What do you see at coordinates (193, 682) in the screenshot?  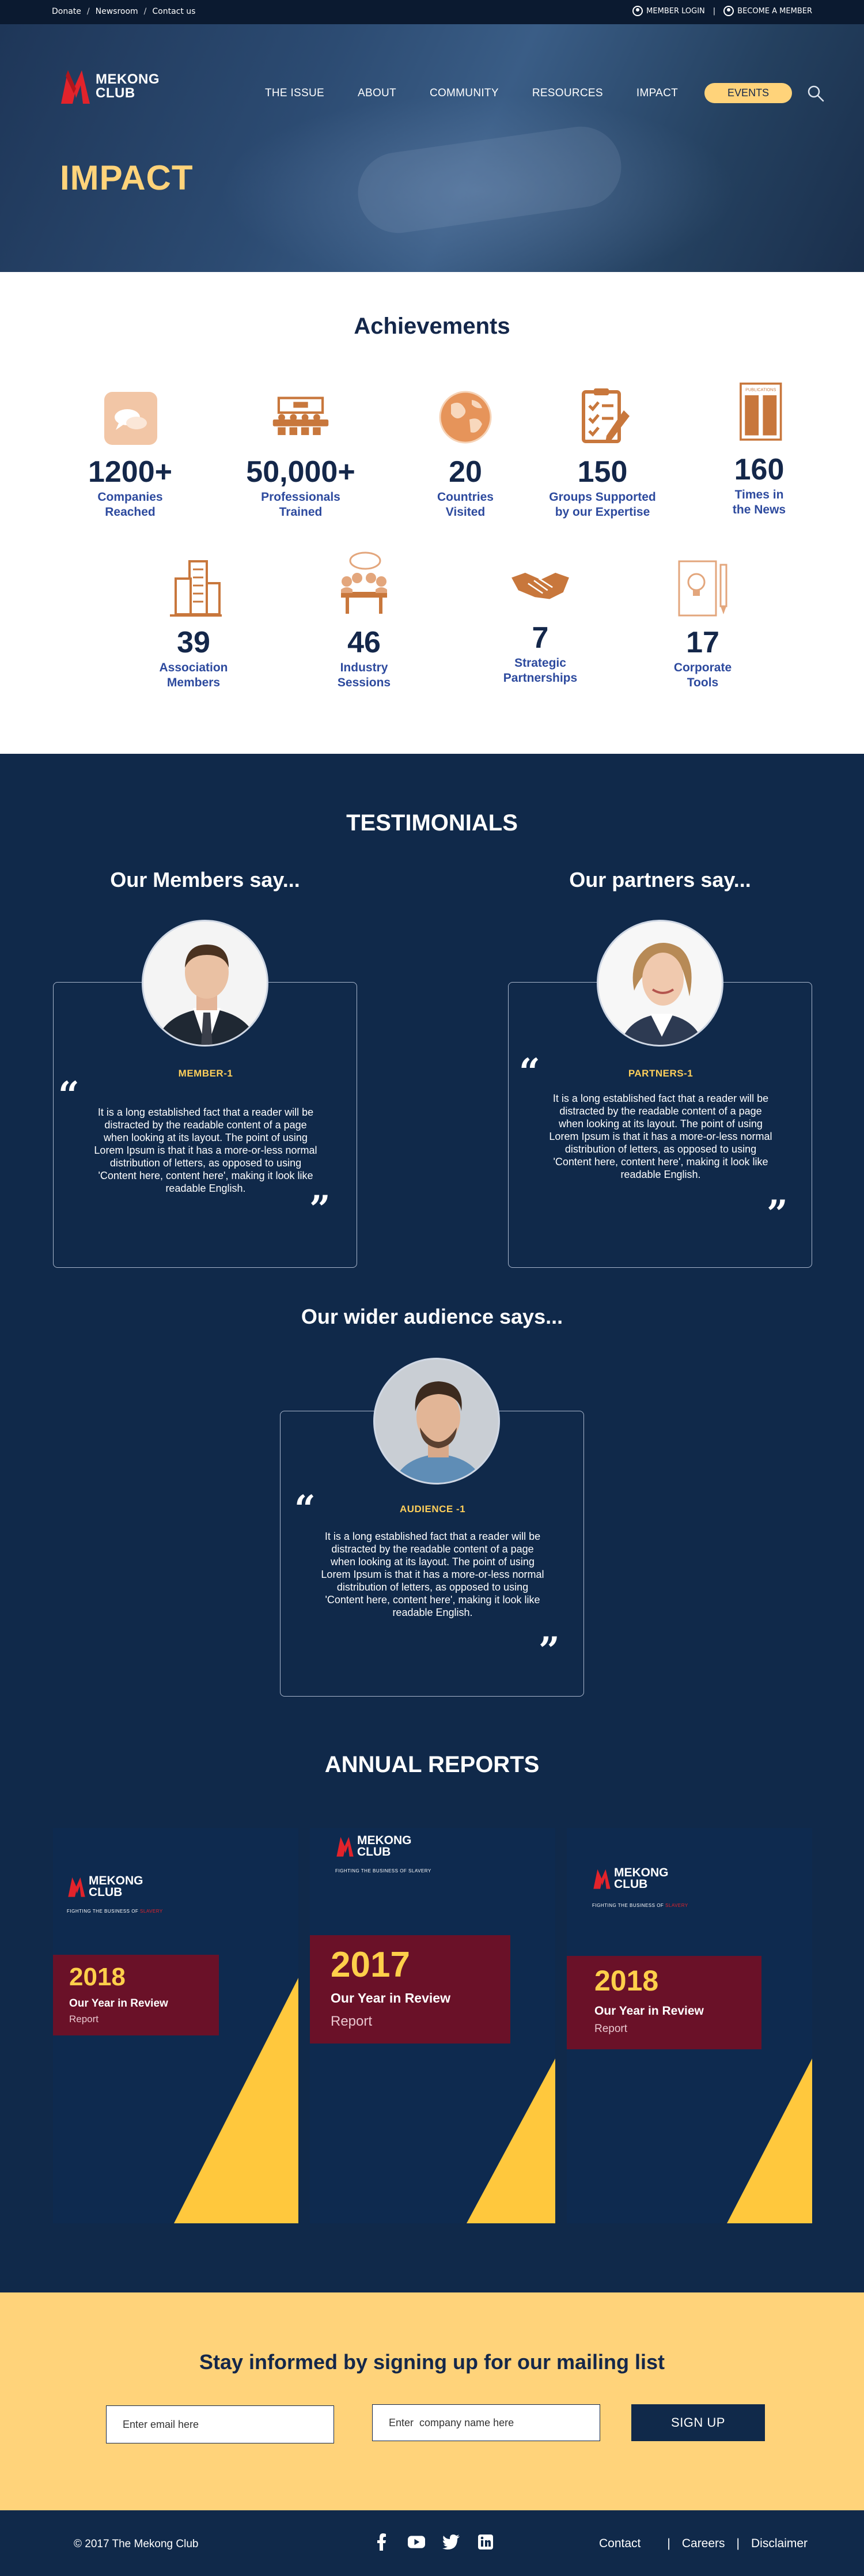 I see `stat-label: Members` at bounding box center [193, 682].